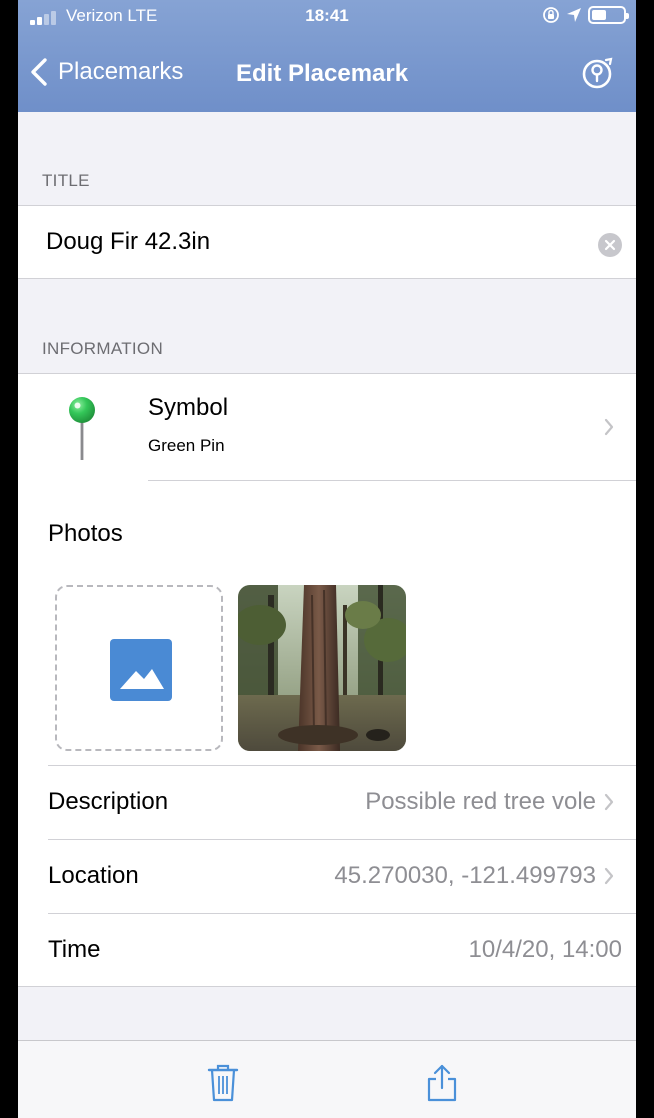  What do you see at coordinates (93, 875) in the screenshot?
I see `location-label: Location` at bounding box center [93, 875].